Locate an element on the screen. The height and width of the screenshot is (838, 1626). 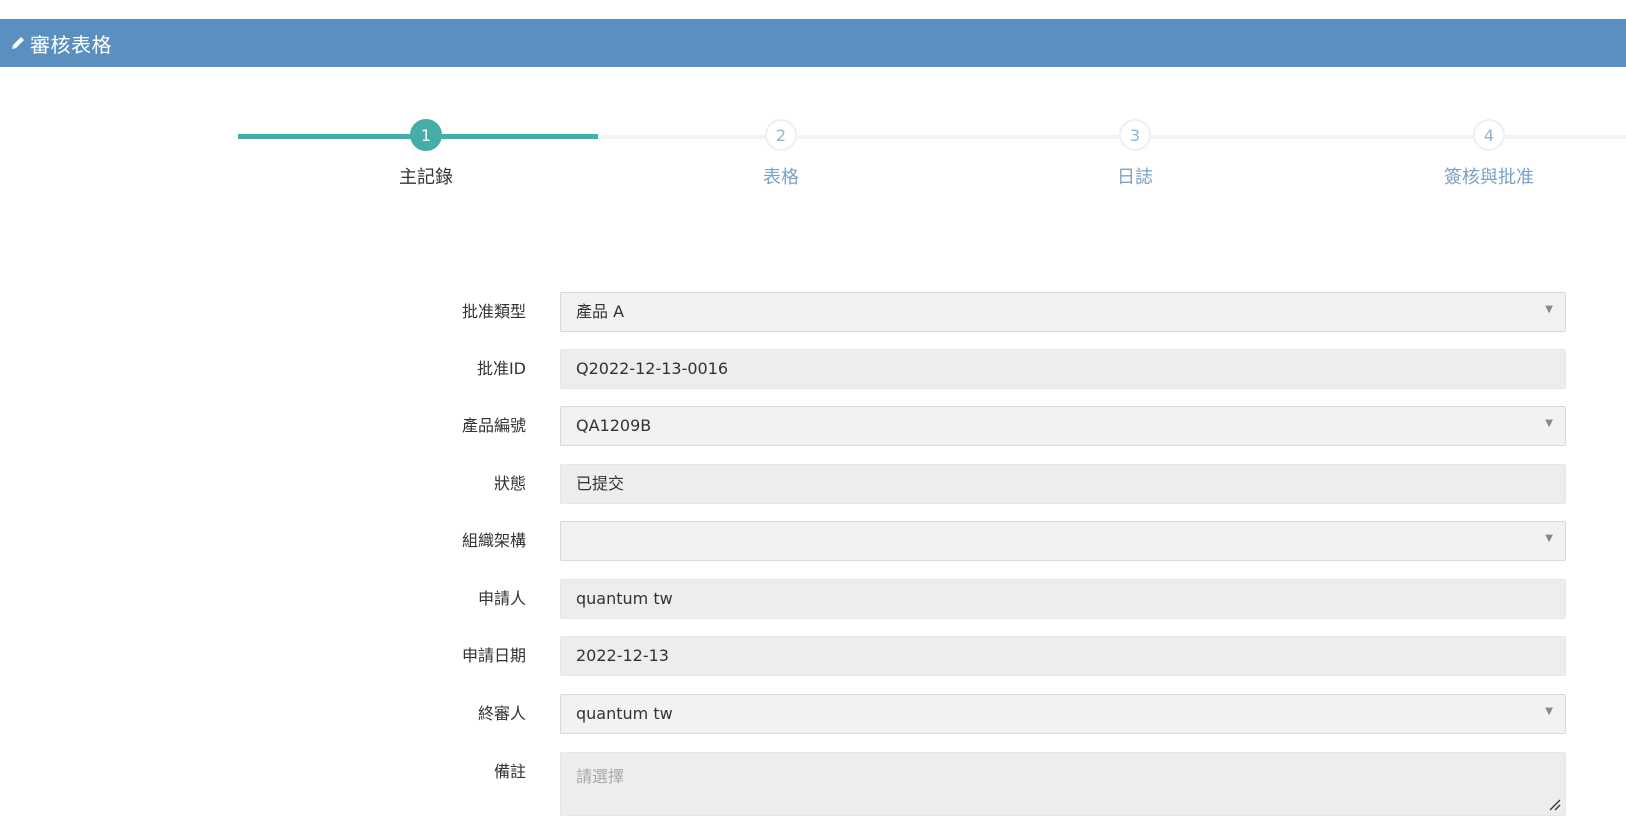
step-number: 2 is located at coordinates (781, 135).